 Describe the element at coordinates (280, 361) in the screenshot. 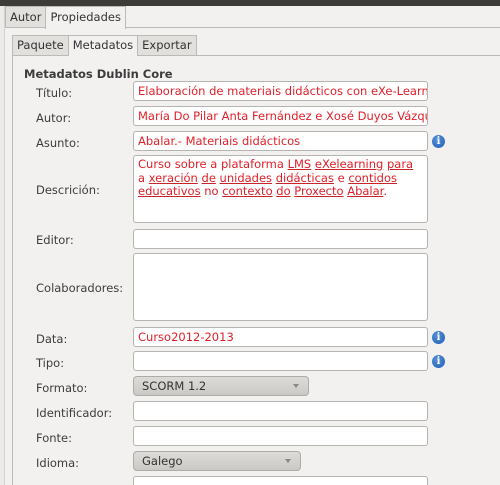

I see `tipo-field` at that location.